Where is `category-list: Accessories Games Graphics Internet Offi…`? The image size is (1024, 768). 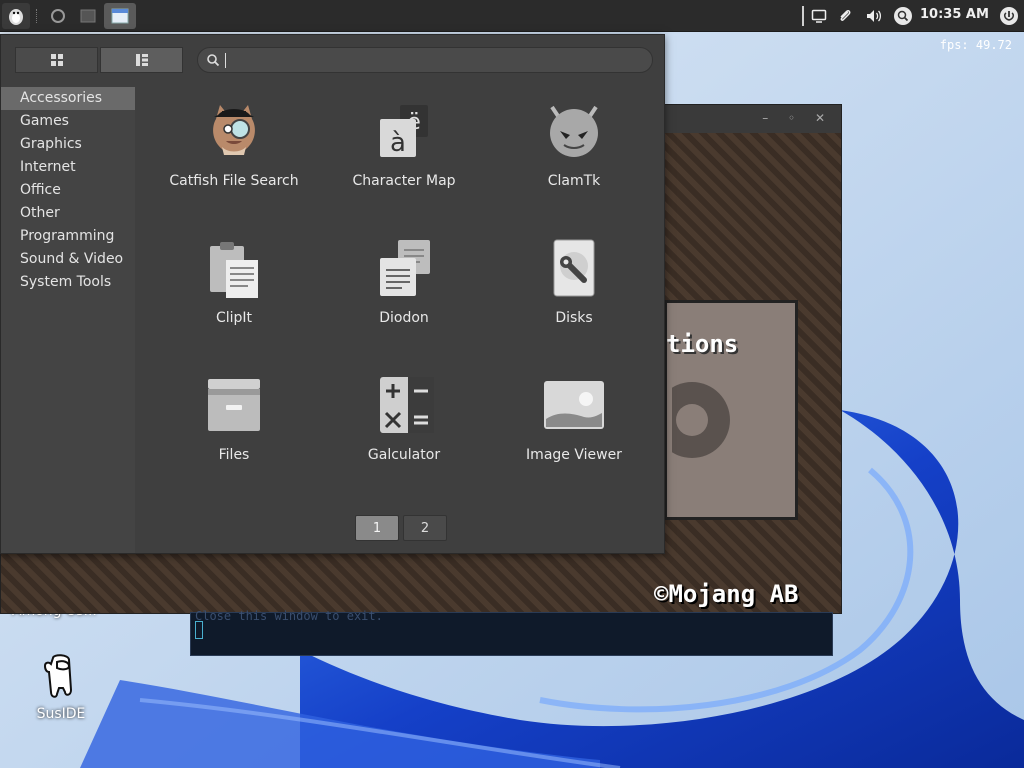
category-list: Accessories Games Graphics Internet Offi… is located at coordinates (68, 320).